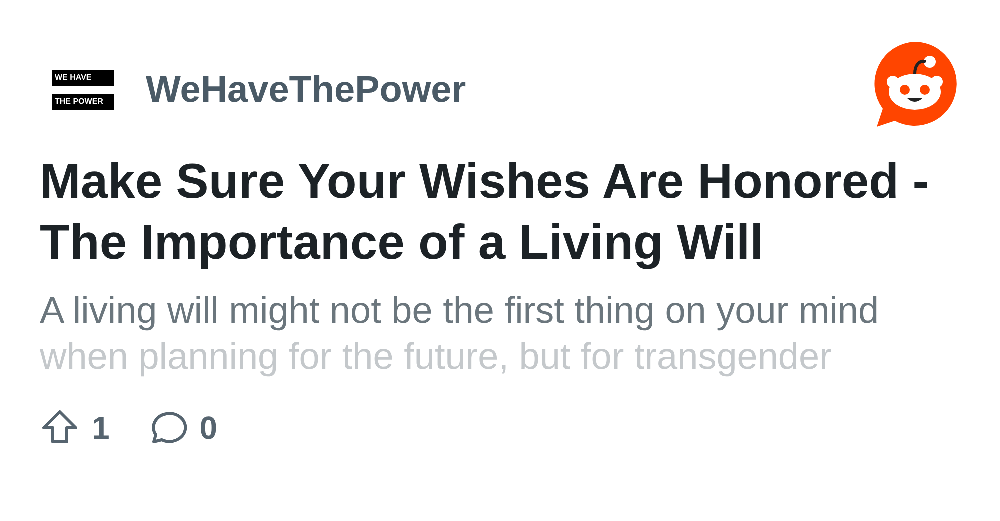 The width and height of the screenshot is (1000, 521). Describe the element at coordinates (436, 357) in the screenshot. I see `post-body-line: when planning for the future, but for transgender` at that location.